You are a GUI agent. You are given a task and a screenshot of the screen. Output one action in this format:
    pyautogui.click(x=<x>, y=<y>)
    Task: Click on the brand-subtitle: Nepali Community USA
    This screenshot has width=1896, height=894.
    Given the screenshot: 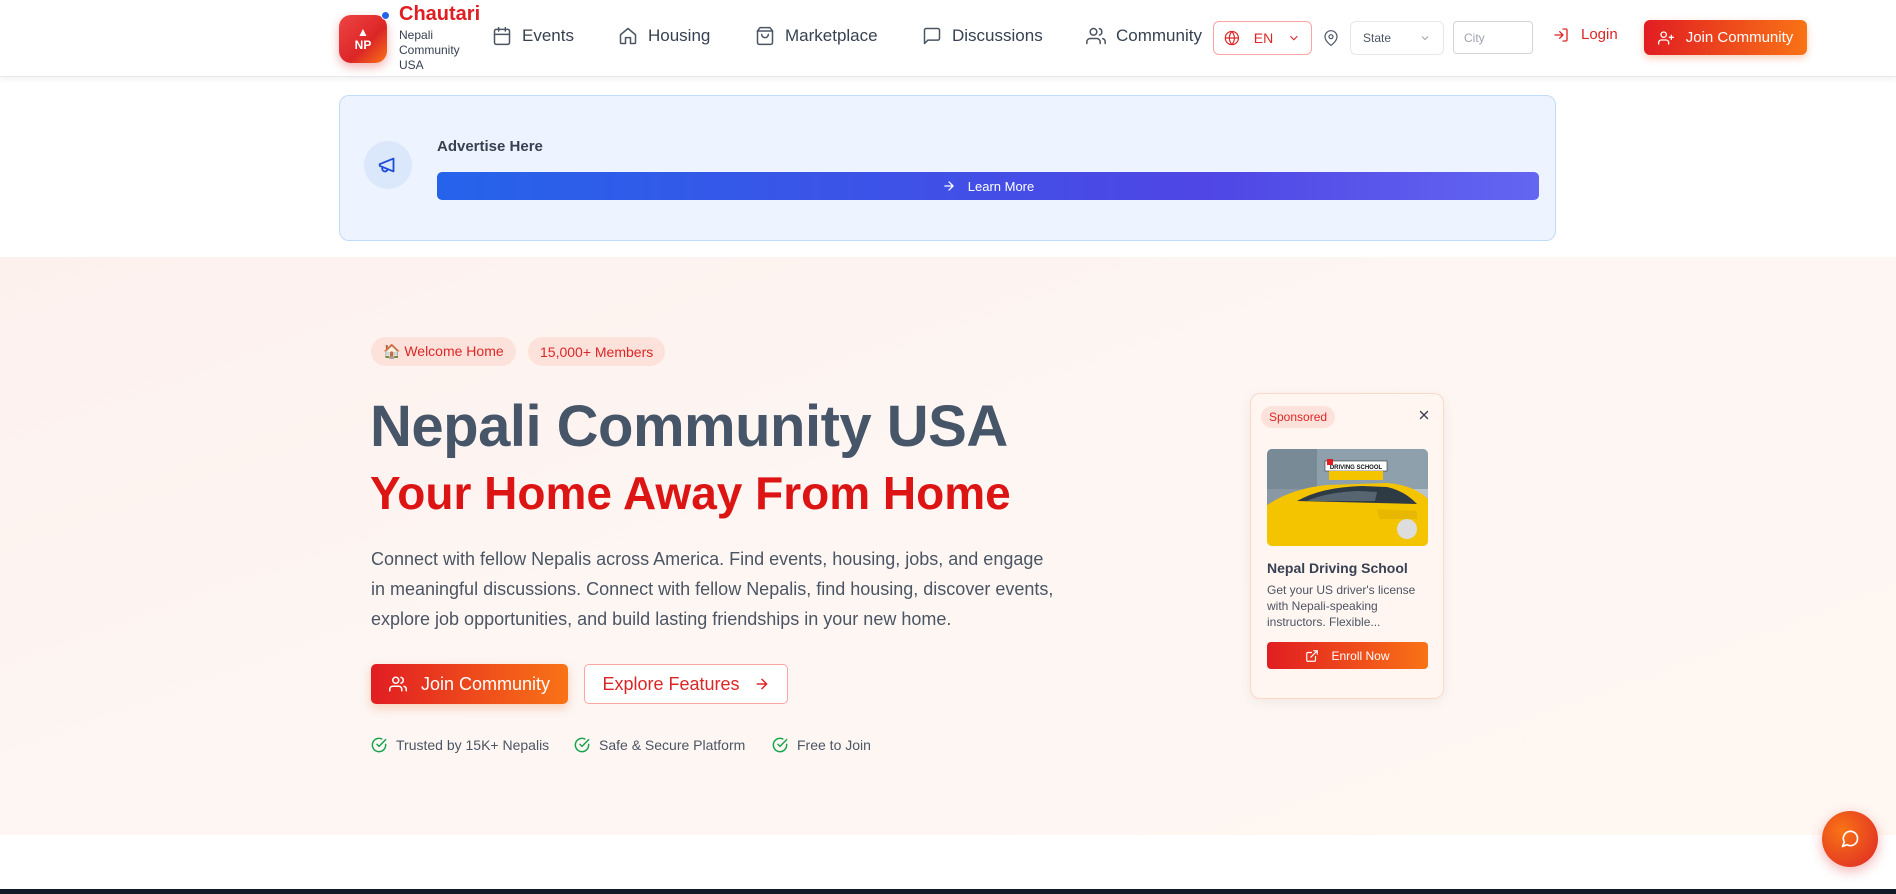 What is the action you would take?
    pyautogui.click(x=429, y=50)
    